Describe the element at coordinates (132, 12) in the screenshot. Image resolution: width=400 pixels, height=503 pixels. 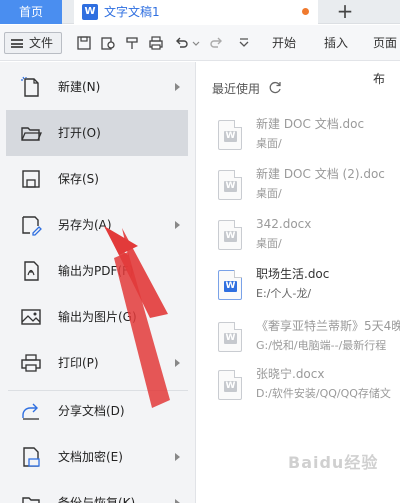
I see `tab-document-title: 文字文稿1` at that location.